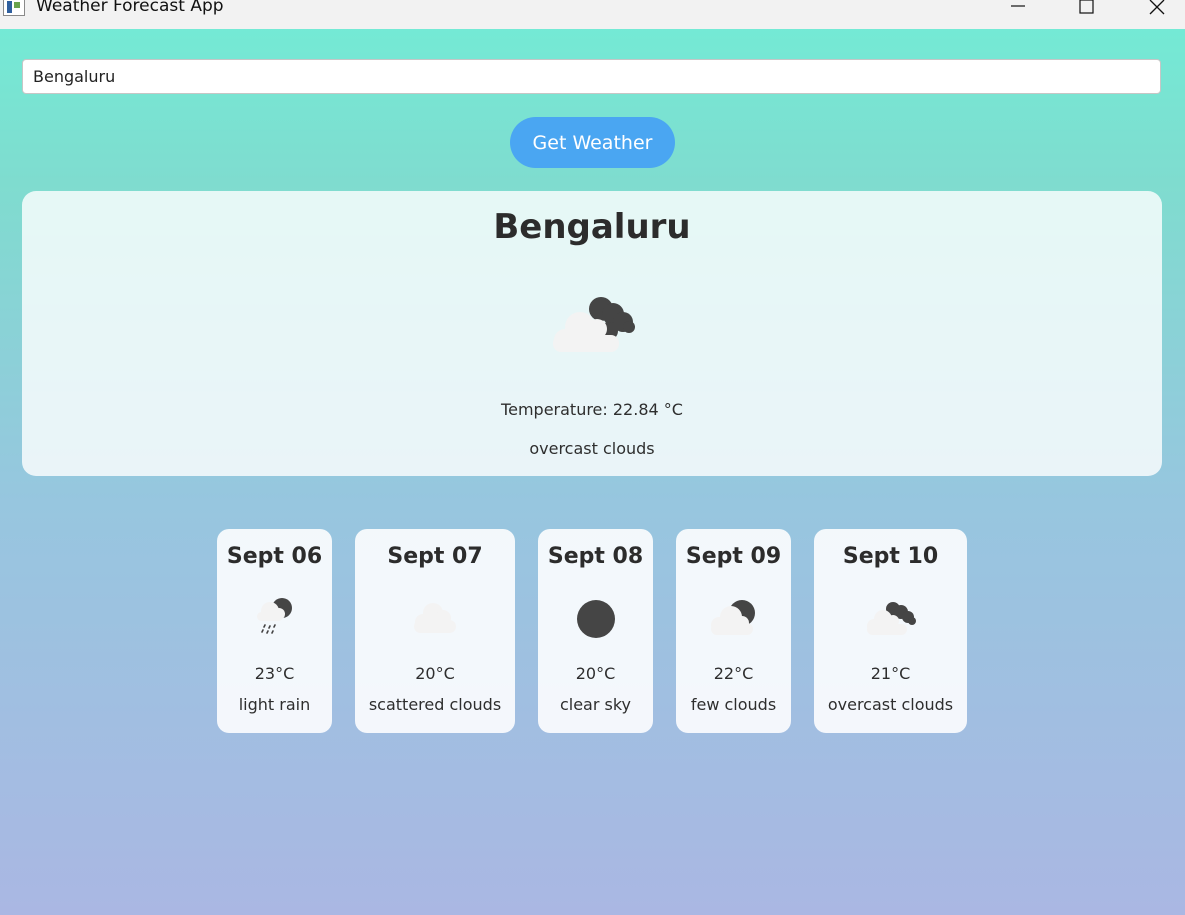 This screenshot has width=1185, height=915. I want to click on forecast-card: Sept 07 20°C scattered clouds, so click(435, 631).